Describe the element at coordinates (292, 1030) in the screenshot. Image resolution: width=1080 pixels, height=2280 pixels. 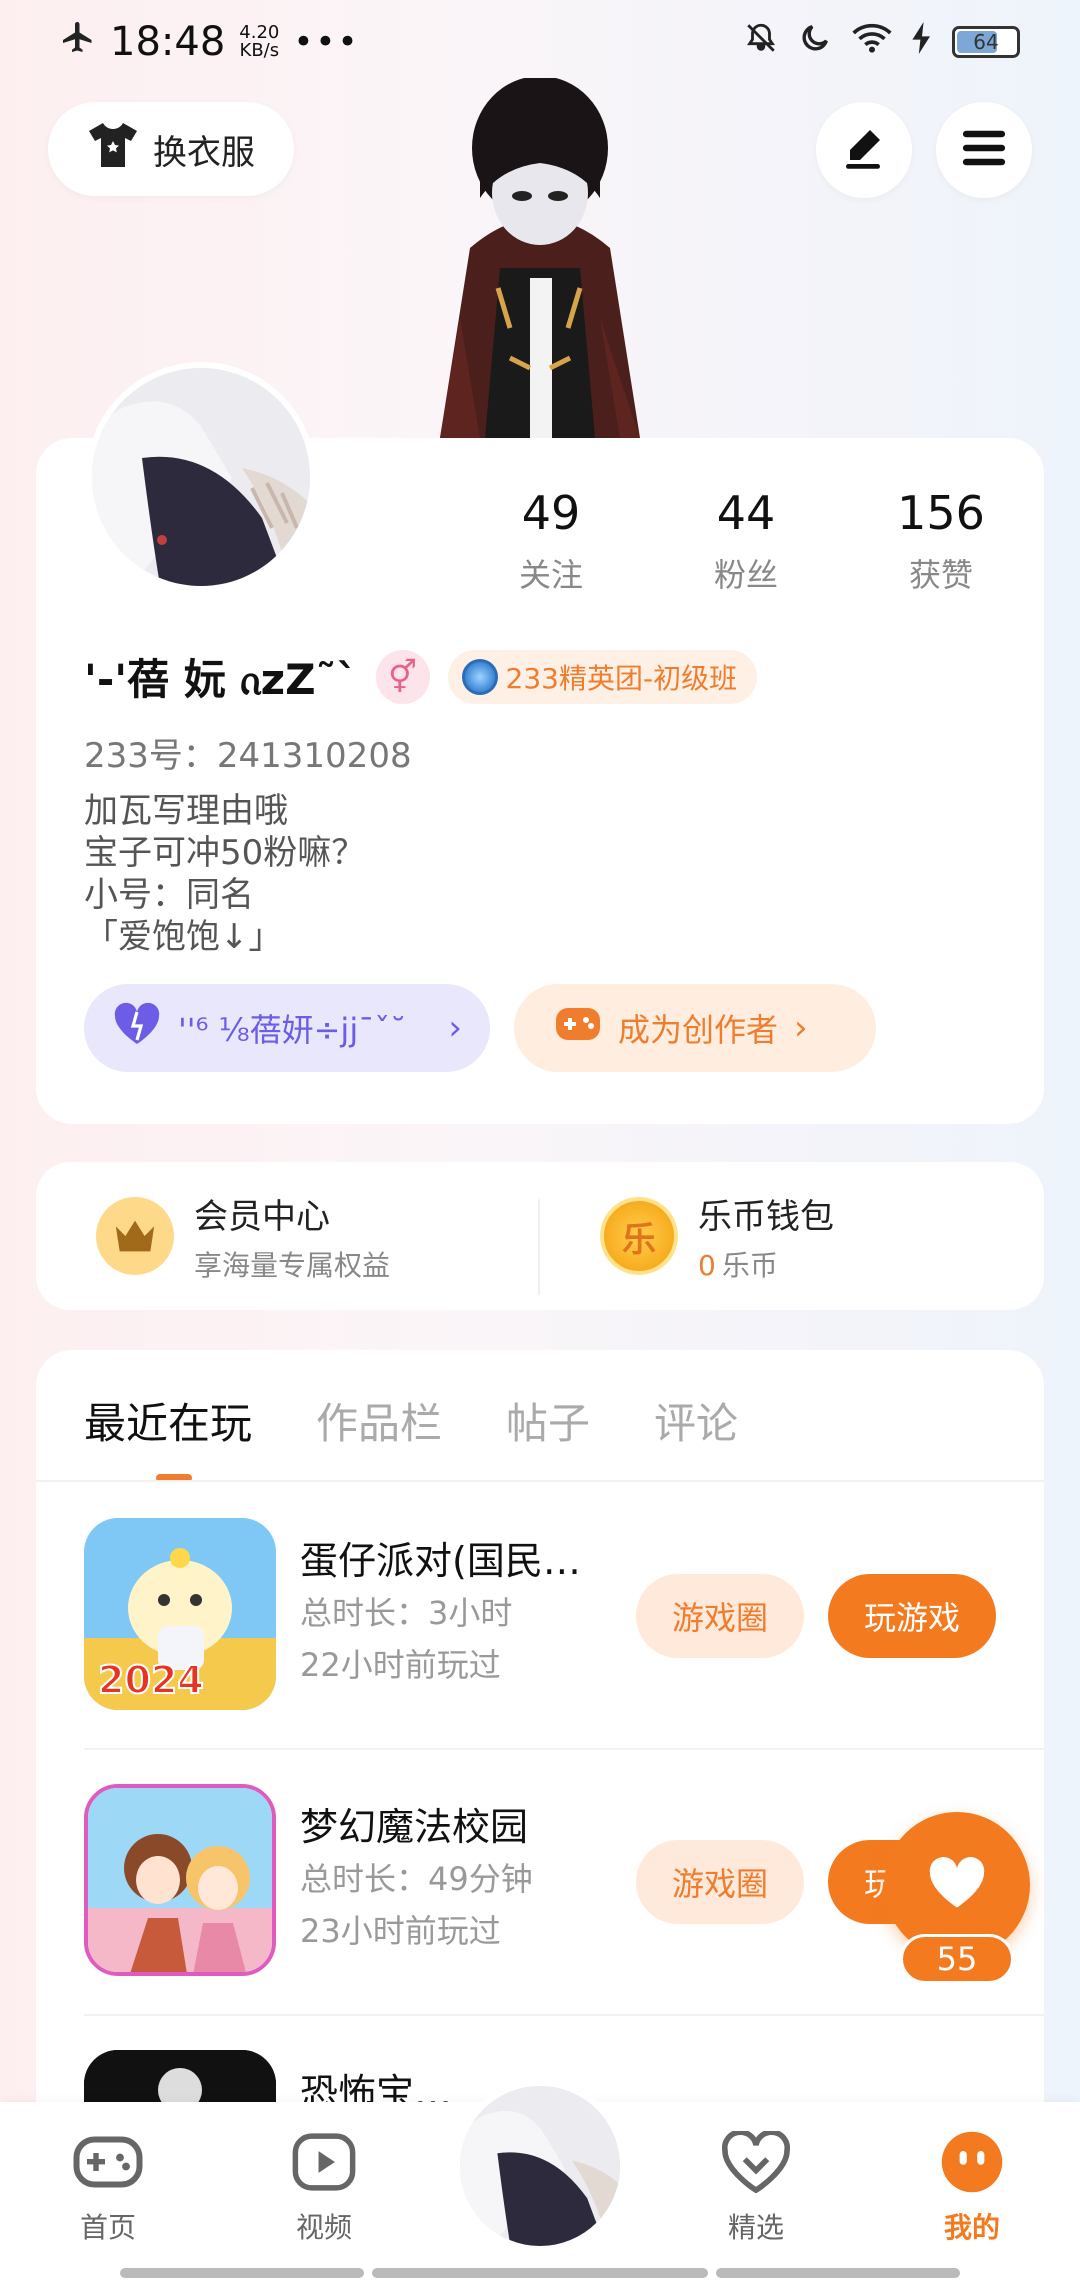
I see `fan-group-label: ''⁶ ⅛蓓妍÷jj¯ˇ˘` at that location.